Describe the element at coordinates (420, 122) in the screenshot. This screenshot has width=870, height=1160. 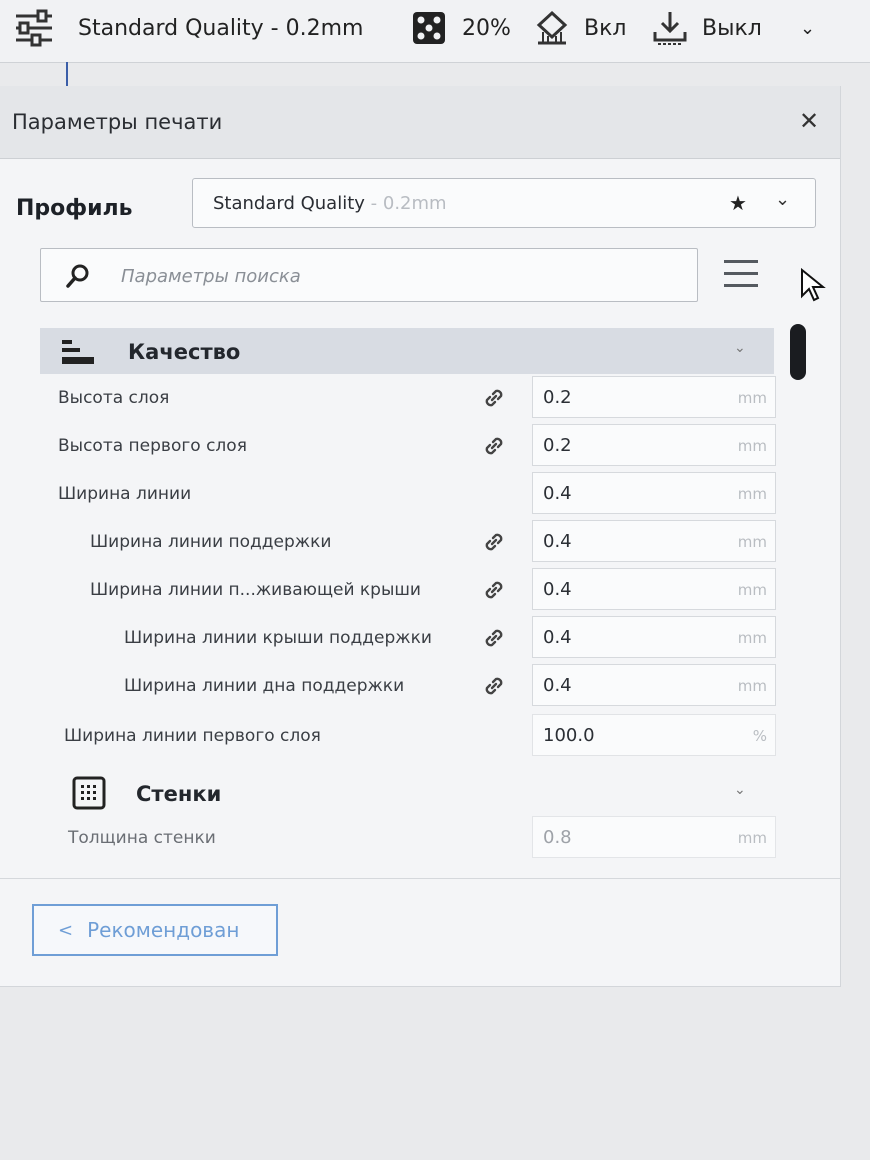
I see `panel-header: Параметры печати ✕` at that location.